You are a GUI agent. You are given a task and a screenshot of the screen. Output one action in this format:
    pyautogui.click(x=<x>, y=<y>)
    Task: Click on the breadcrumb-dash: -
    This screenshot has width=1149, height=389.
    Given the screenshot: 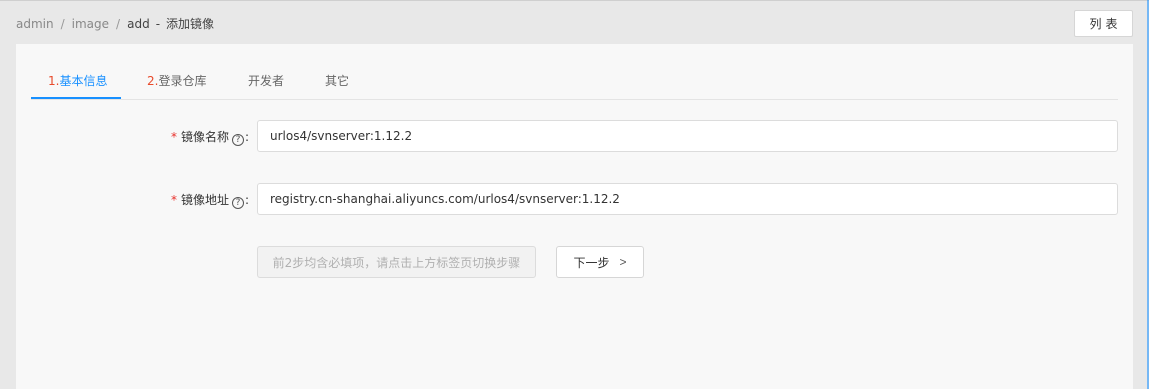 What is the action you would take?
    pyautogui.click(x=158, y=24)
    